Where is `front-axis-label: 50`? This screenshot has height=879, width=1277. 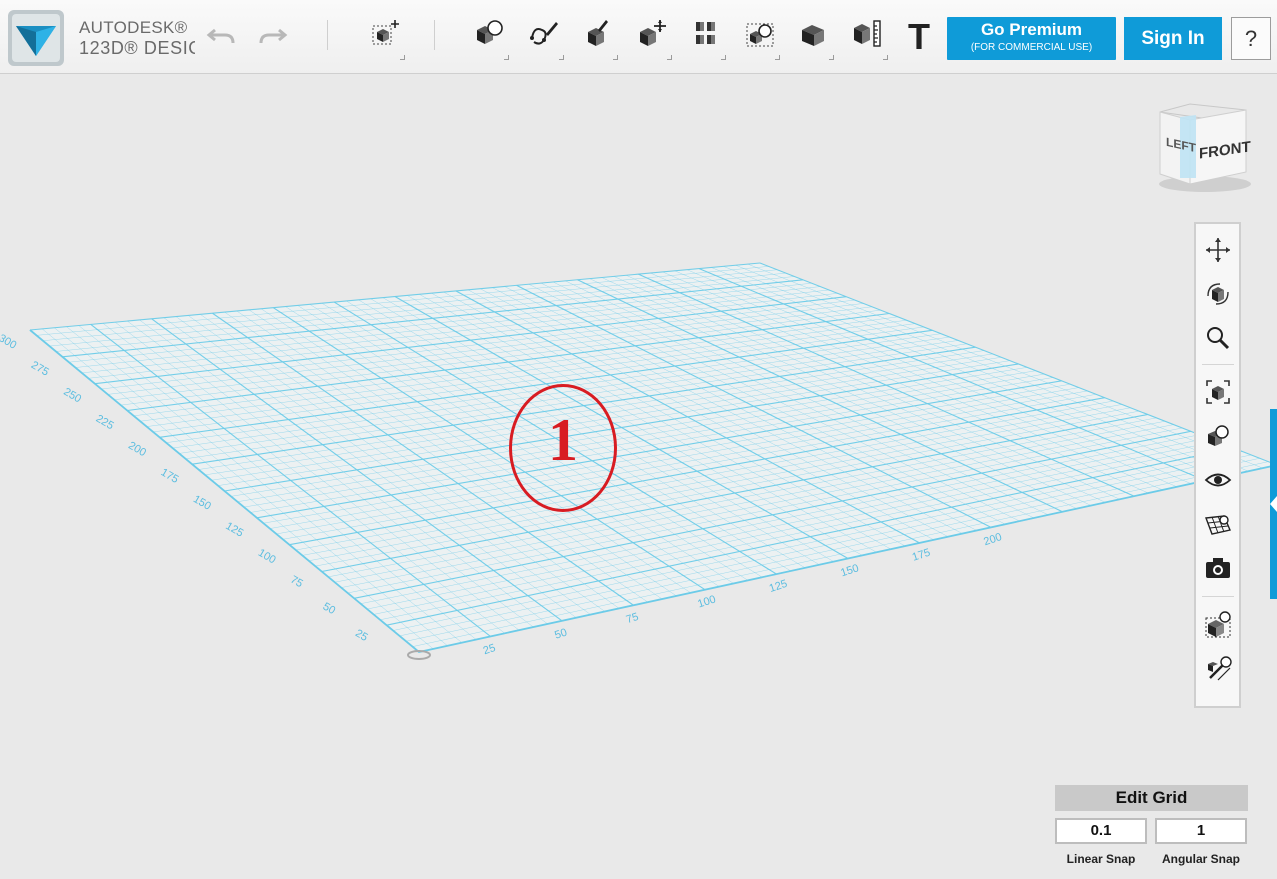 front-axis-label: 50 is located at coordinates (560, 633).